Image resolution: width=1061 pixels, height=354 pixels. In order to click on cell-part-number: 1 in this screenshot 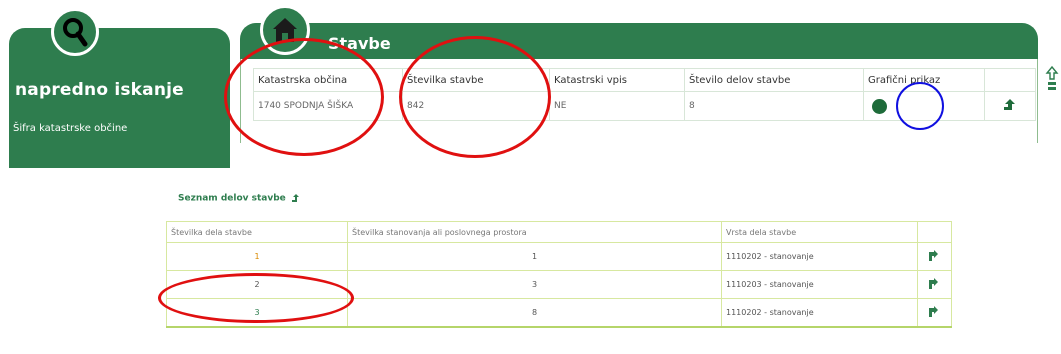, I will do `click(257, 256)`.